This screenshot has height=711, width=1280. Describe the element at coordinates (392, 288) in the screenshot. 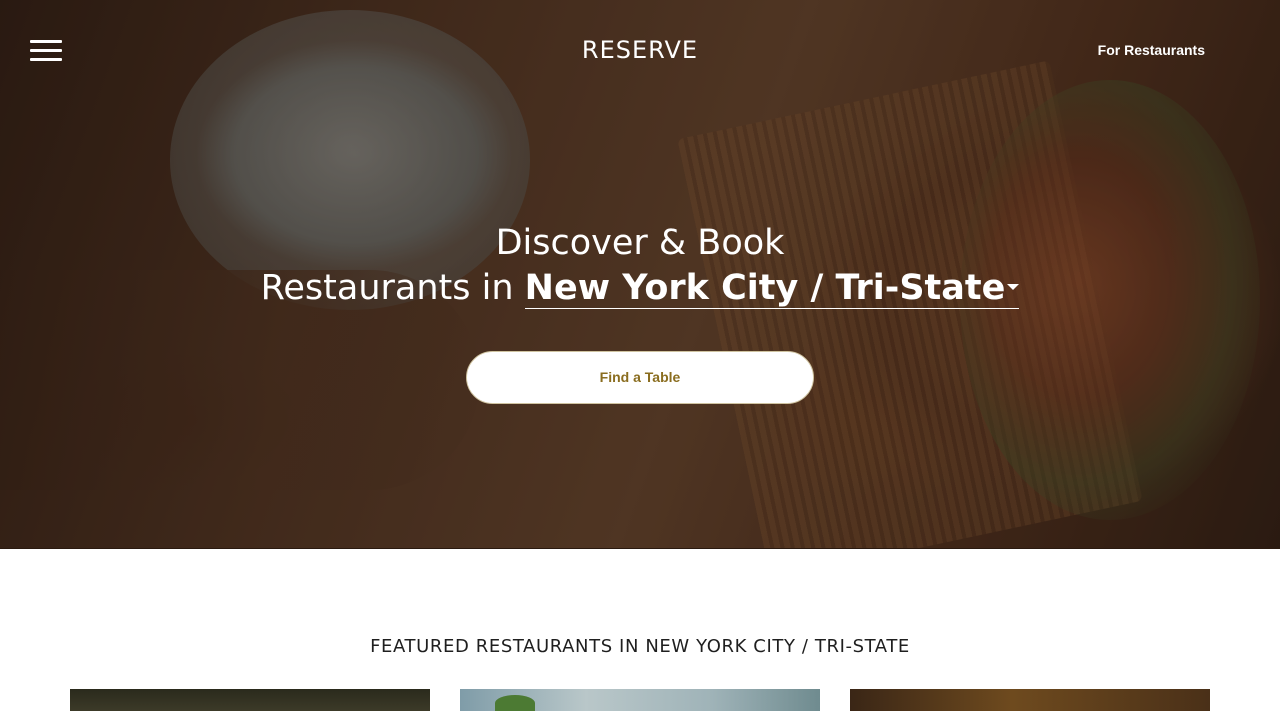

I see `headline-prefix: Restaurants in` at that location.